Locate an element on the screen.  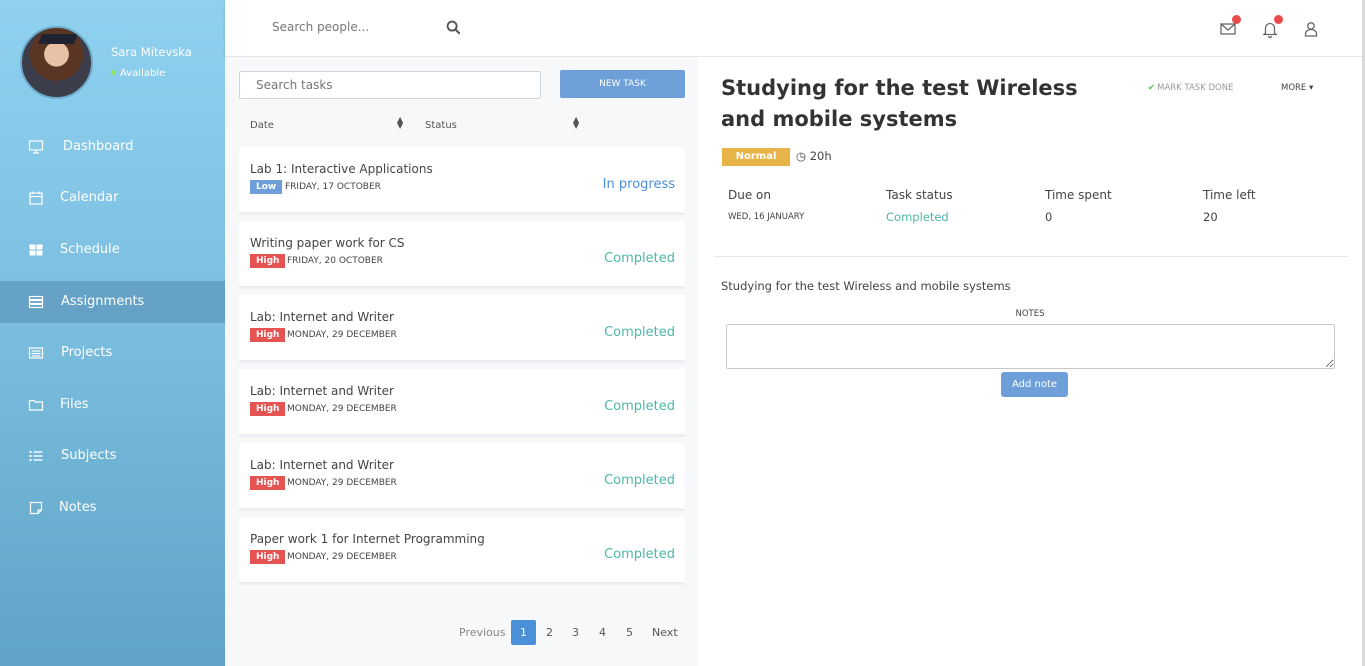
calendar-icon is located at coordinates (36, 198).